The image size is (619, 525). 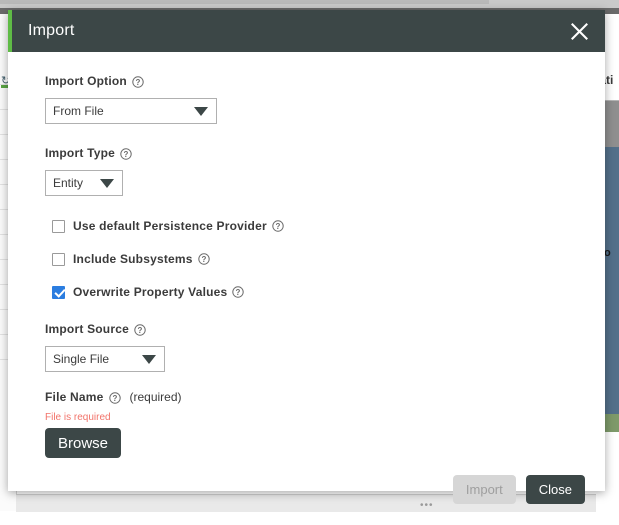 I want to click on file-name-label: File Name ? (required), so click(x=325, y=397).